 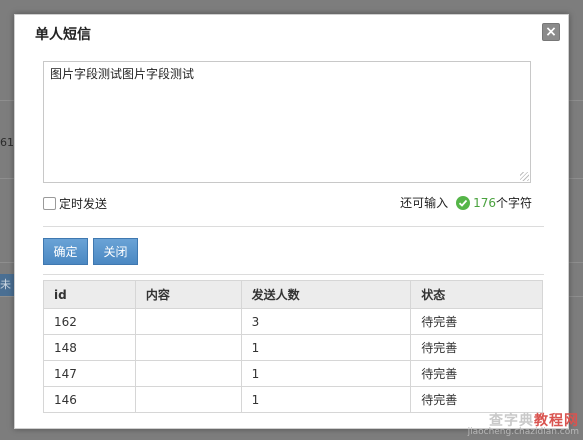 I want to click on cell-recipients: 3, so click(x=326, y=321).